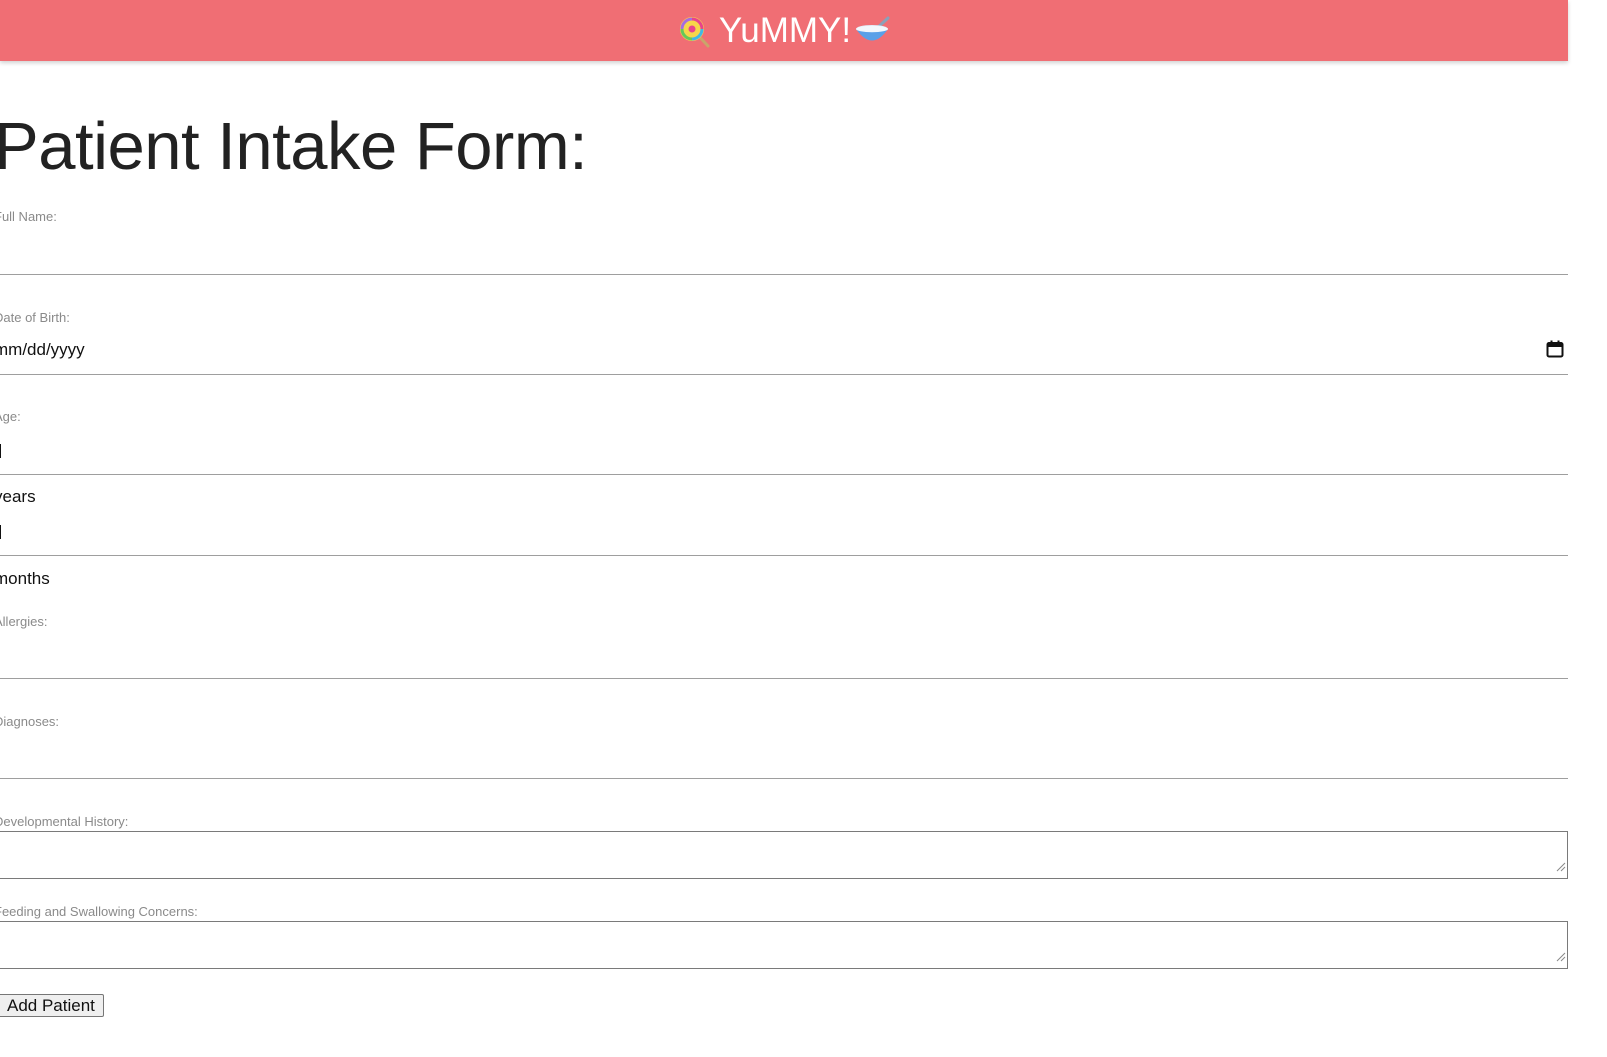 Image resolution: width=1607 pixels, height=1057 pixels. Describe the element at coordinates (784, 258) in the screenshot. I see `full-name-input` at that location.